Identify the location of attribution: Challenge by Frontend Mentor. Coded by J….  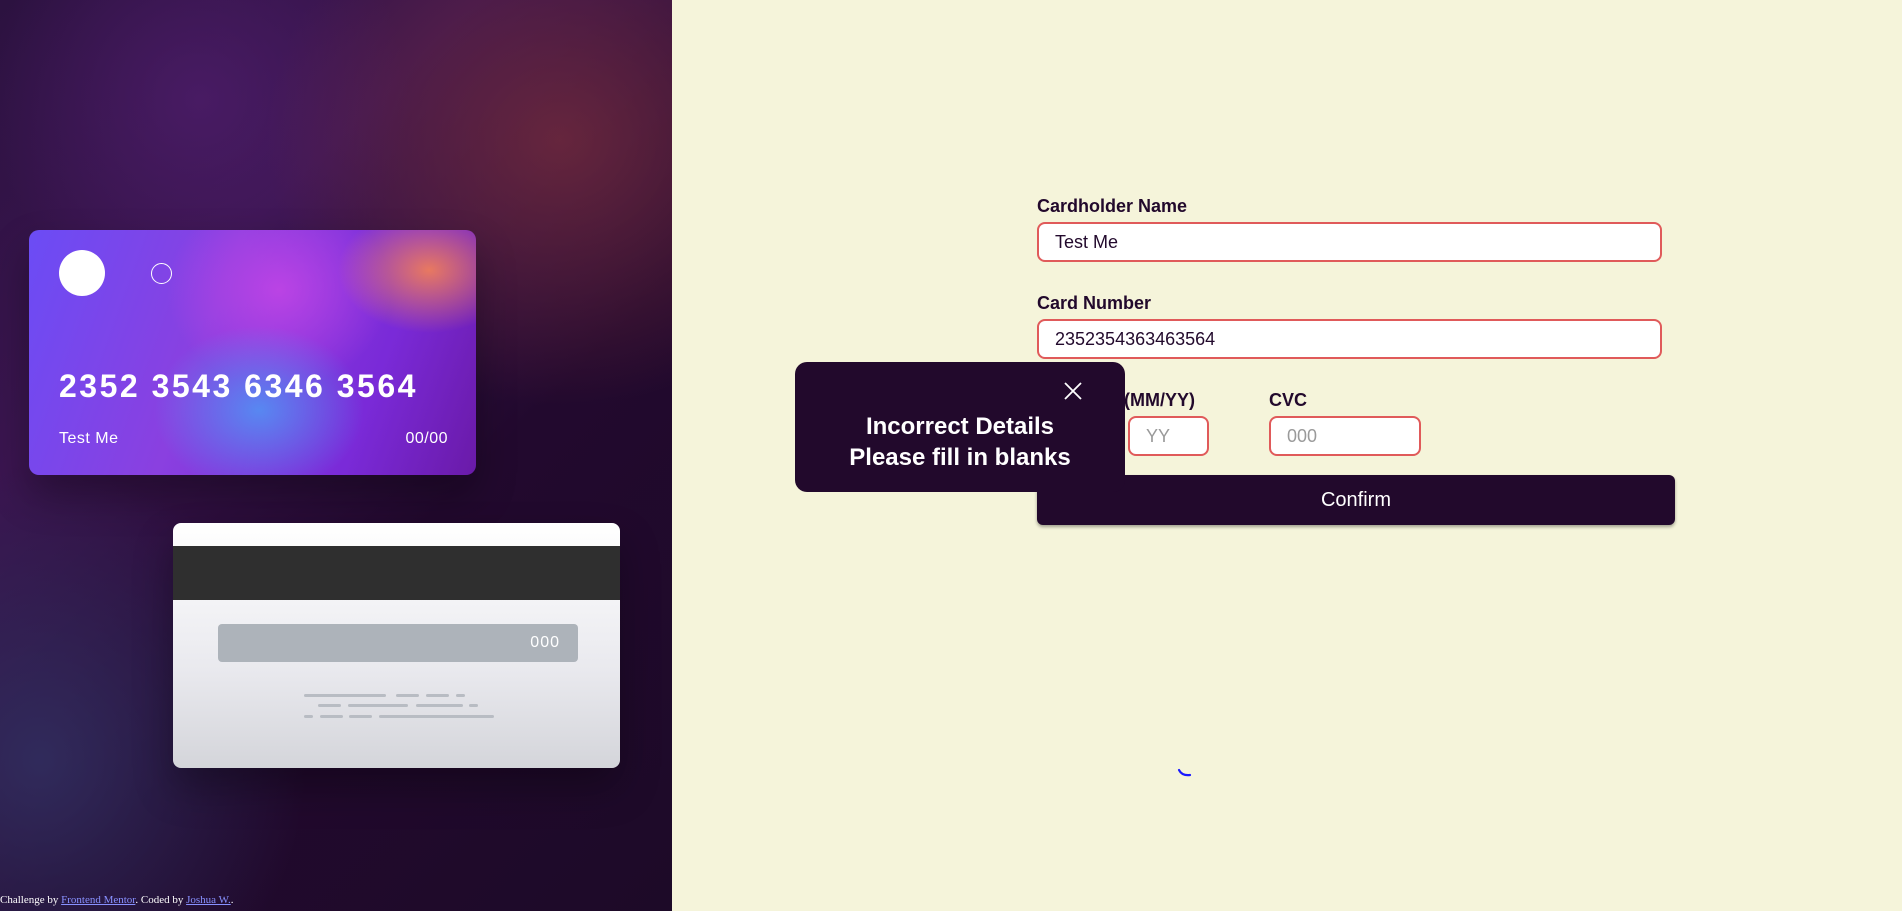
(116, 900).